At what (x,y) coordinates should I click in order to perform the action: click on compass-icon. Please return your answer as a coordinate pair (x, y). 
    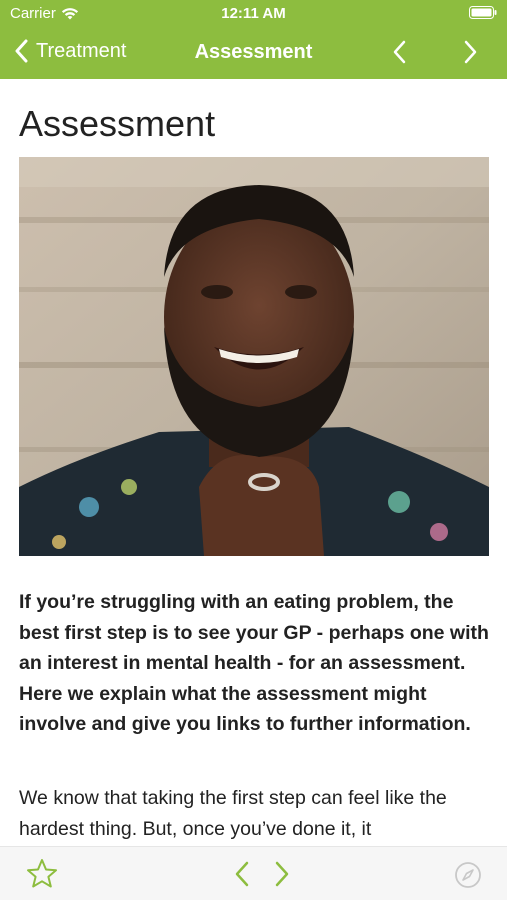
    Looking at the image, I should click on (468, 875).